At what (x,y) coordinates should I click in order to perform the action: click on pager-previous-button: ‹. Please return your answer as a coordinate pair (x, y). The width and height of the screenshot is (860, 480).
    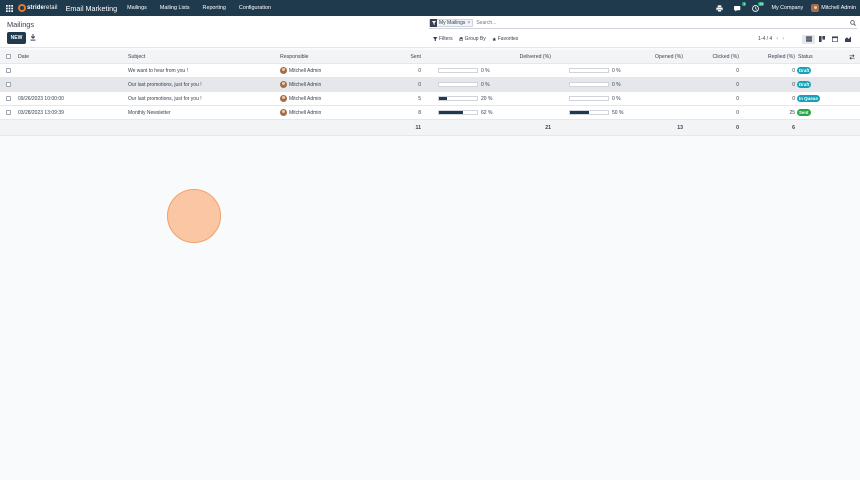
    Looking at the image, I should click on (777, 39).